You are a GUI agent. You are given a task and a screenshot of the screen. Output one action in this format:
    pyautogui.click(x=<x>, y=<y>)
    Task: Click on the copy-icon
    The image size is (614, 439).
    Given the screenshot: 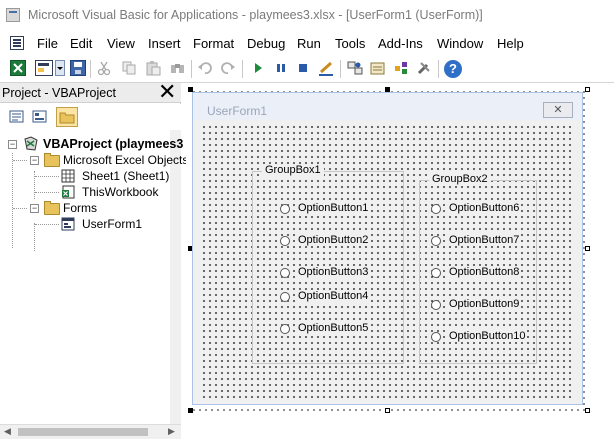 What is the action you would take?
    pyautogui.click(x=129, y=68)
    